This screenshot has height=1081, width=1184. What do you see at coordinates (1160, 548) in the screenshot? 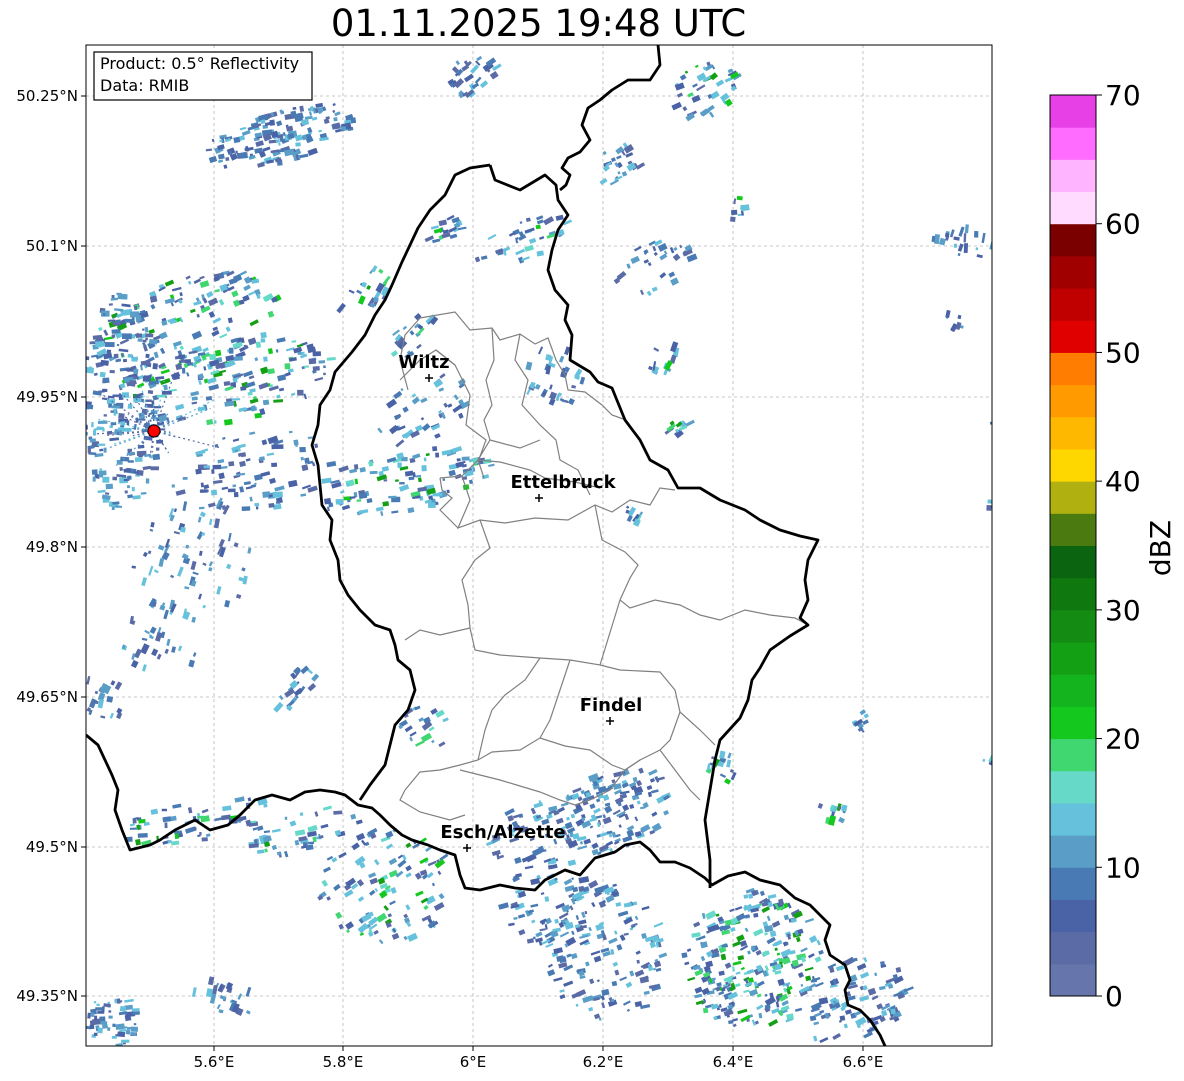
I see `colorbar-label: dBZ` at bounding box center [1160, 548].